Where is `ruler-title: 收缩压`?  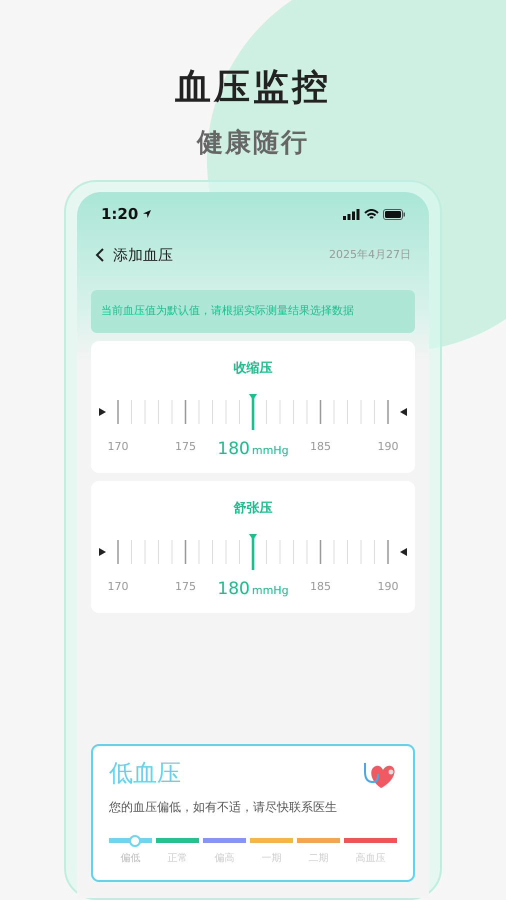 ruler-title: 收缩压 is located at coordinates (253, 369).